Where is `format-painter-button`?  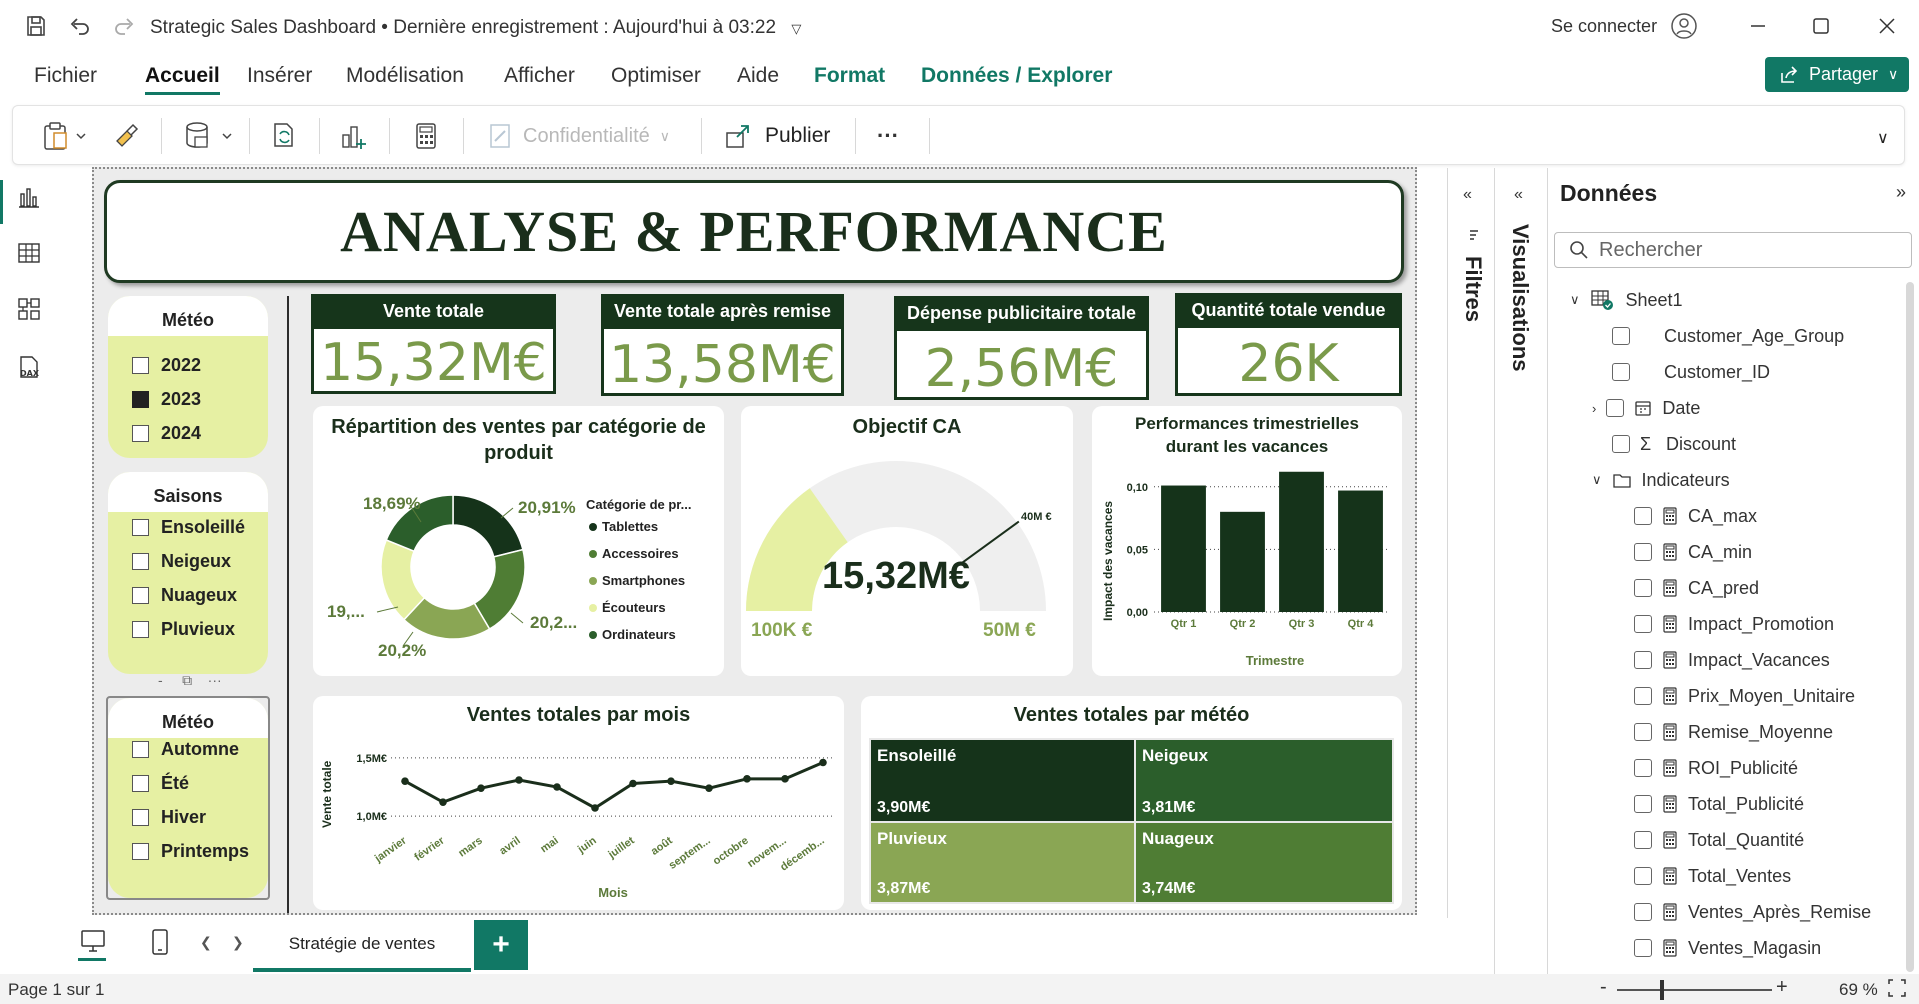
format-painter-button is located at coordinates (126, 136).